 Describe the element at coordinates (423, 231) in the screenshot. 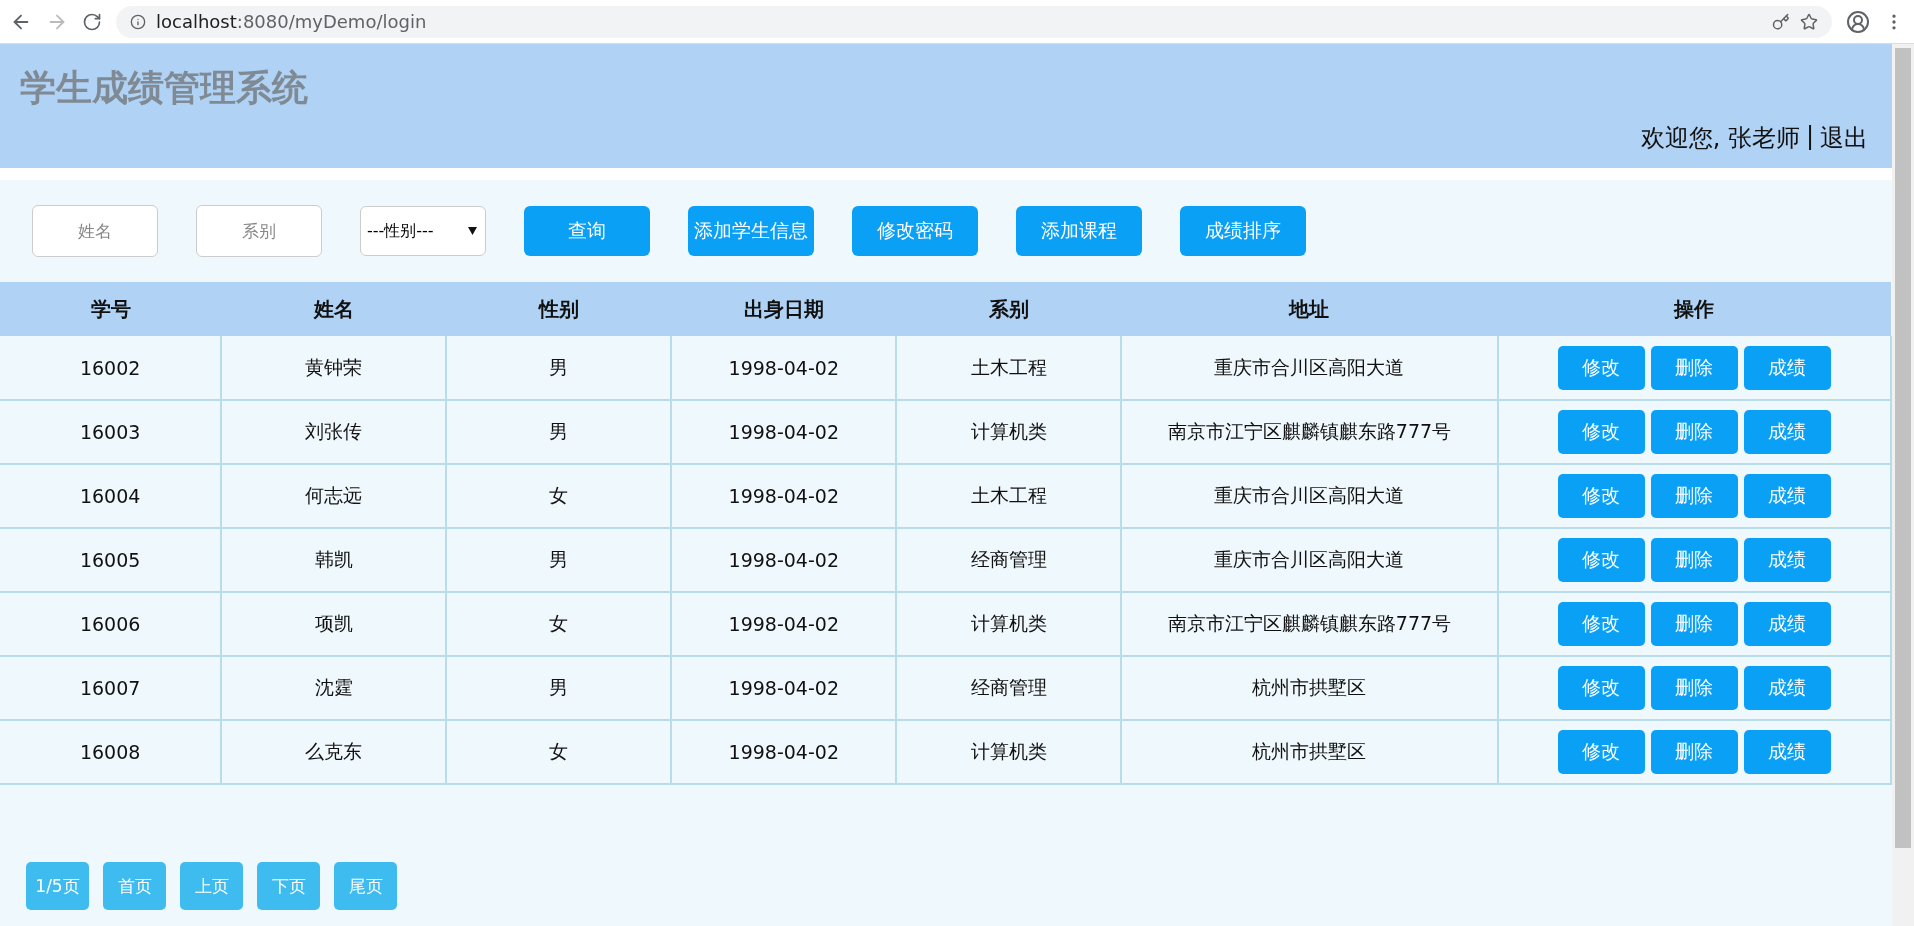

I see `gender-select: ---性别---` at that location.